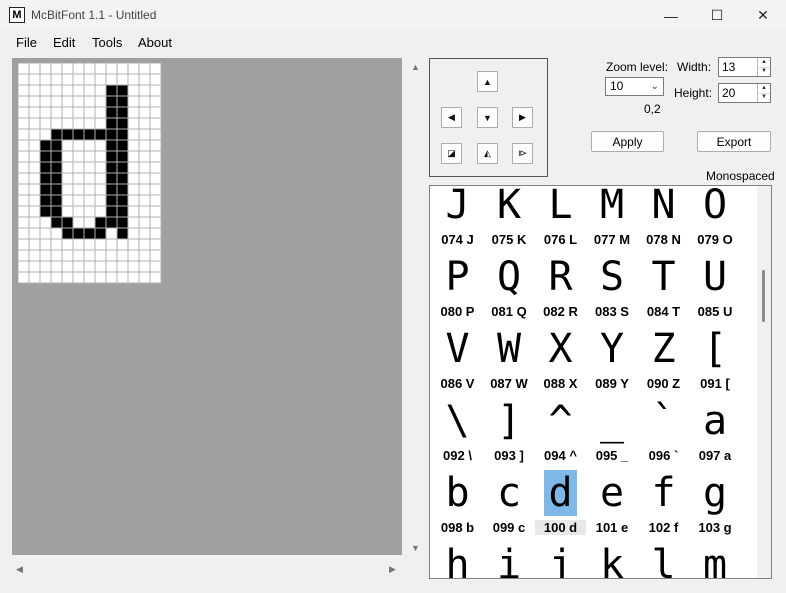 This screenshot has width=786, height=593. Describe the element at coordinates (763, 71) in the screenshot. I see `spin-down-icon: ▼` at that location.